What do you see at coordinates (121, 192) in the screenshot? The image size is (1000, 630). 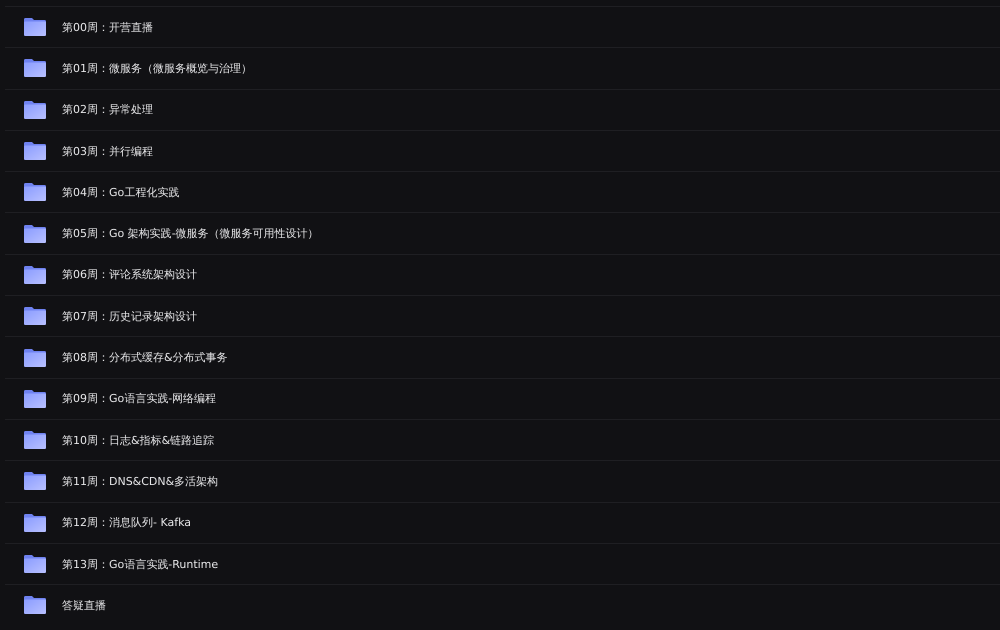 I see `folder-name: 第04周：Go工程化实践` at bounding box center [121, 192].